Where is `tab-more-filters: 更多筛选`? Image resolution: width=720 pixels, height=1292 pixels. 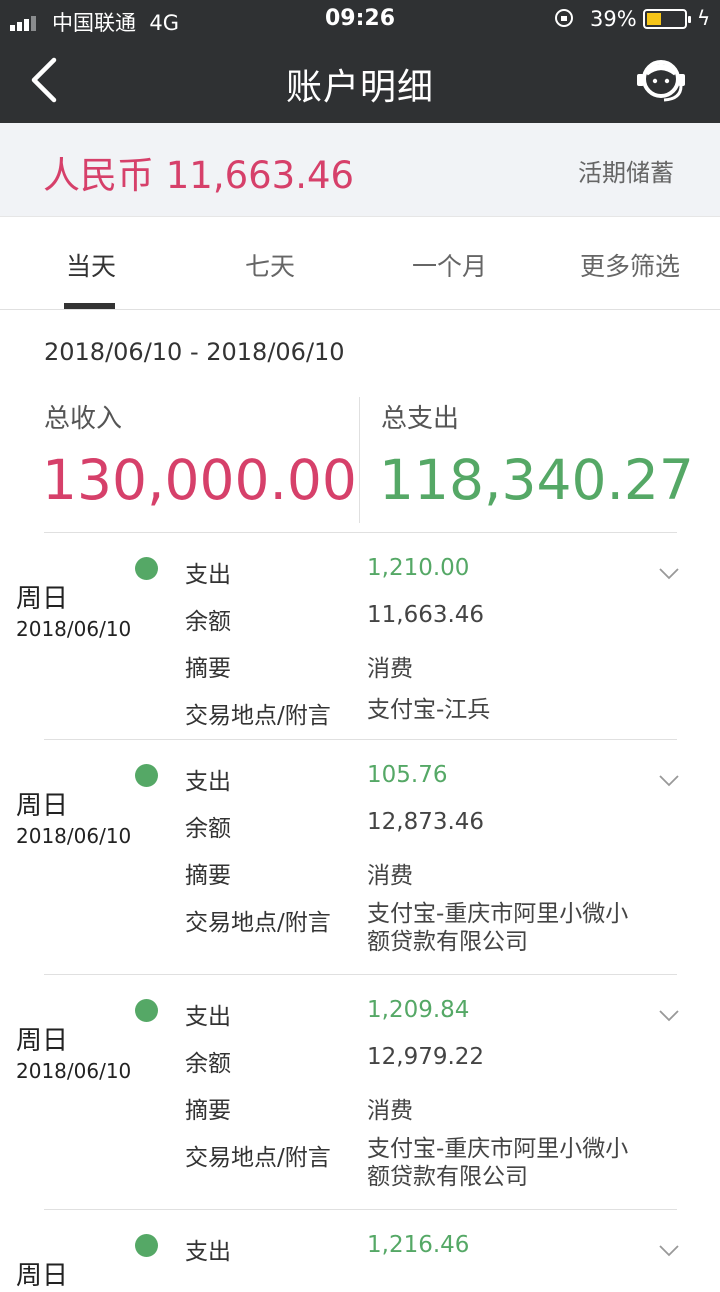
tab-more-filters: 更多筛选 is located at coordinates (630, 265).